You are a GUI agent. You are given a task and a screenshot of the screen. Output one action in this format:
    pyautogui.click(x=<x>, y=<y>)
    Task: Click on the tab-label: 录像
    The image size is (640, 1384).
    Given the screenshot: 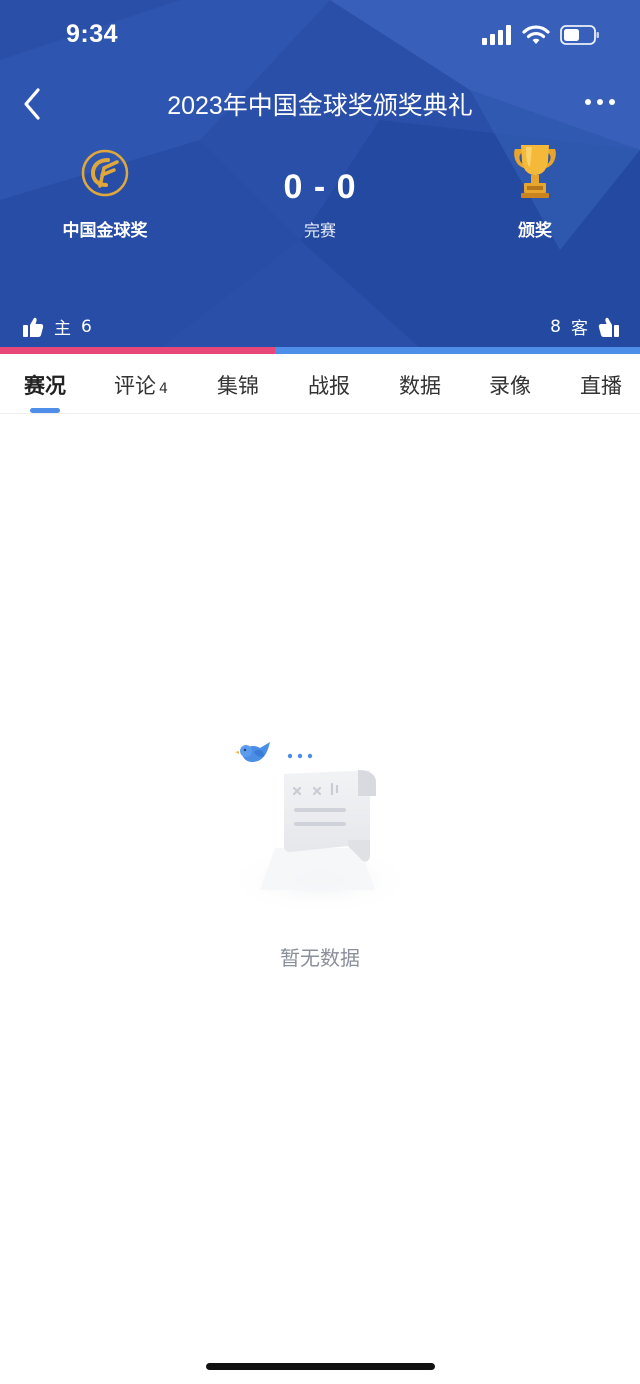 What is the action you would take?
    pyautogui.click(x=510, y=386)
    